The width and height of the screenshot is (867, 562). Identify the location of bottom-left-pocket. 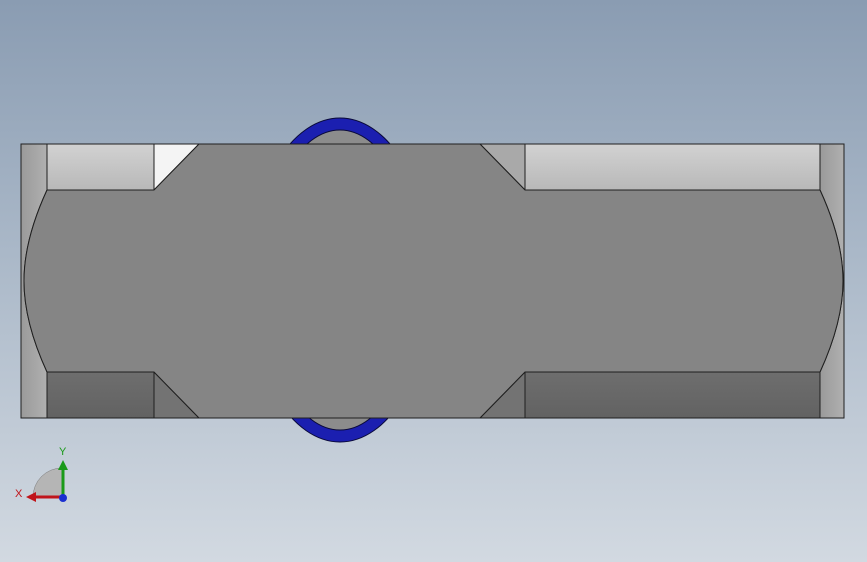
(100, 395).